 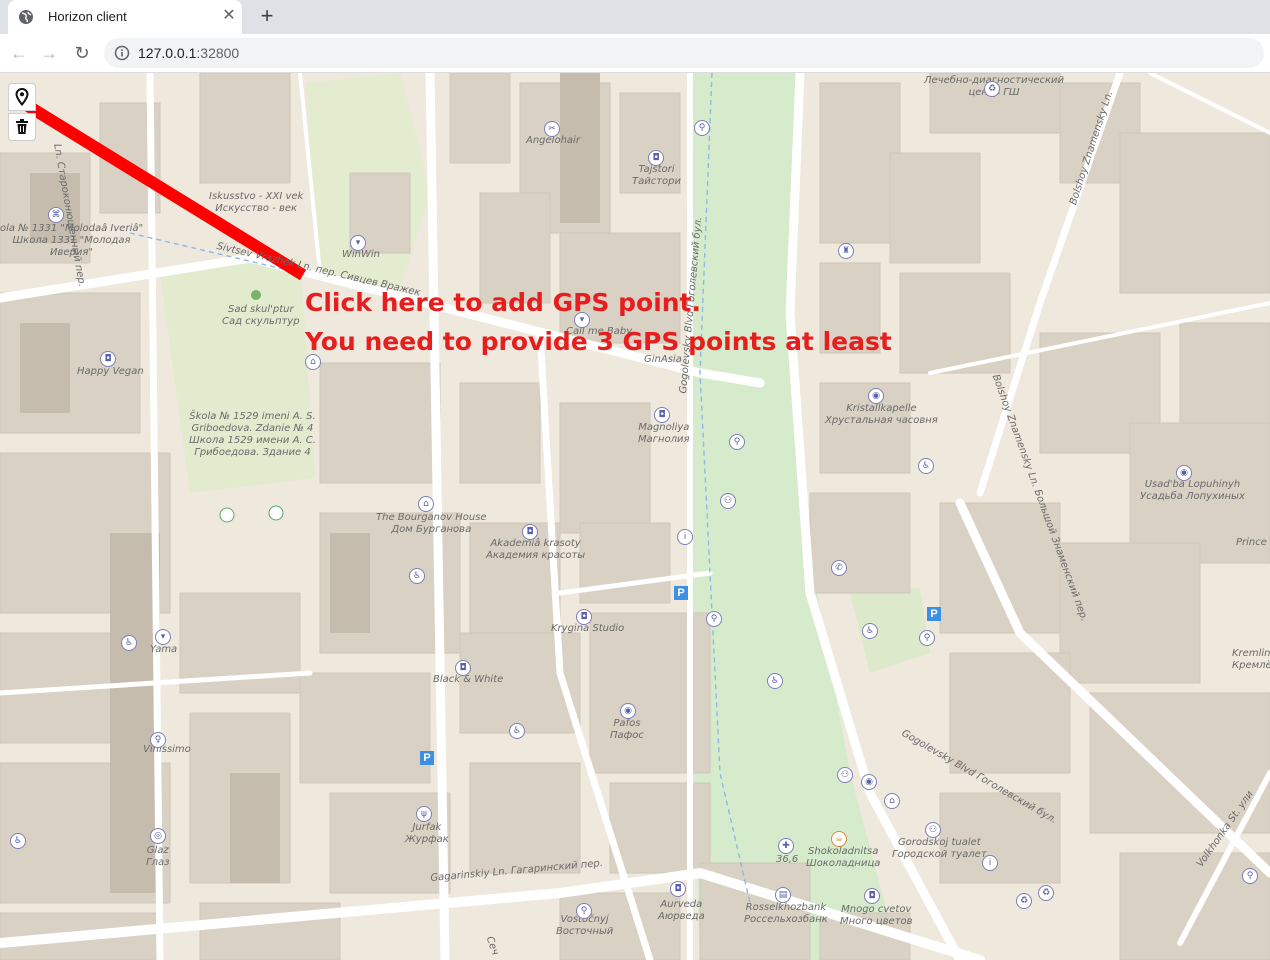 I want to click on back-button: ←, so click(x=19, y=53).